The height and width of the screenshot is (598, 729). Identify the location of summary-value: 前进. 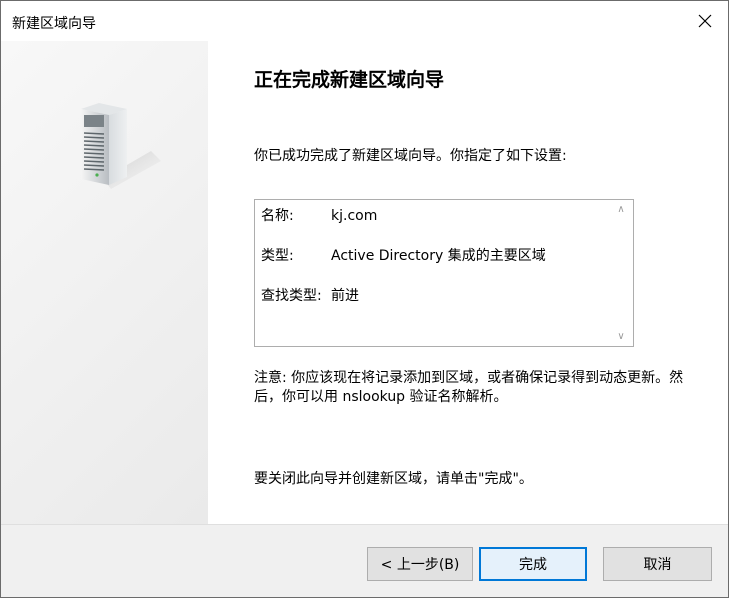
(345, 296).